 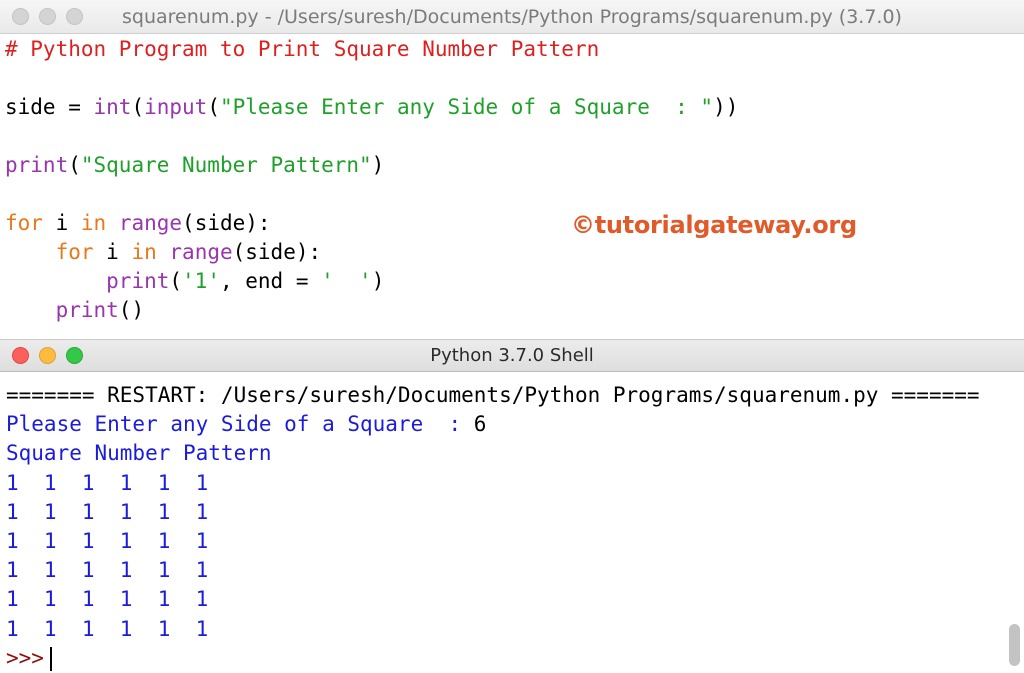 I want to click on shell-heading: Square Number Pattern, so click(x=139, y=453).